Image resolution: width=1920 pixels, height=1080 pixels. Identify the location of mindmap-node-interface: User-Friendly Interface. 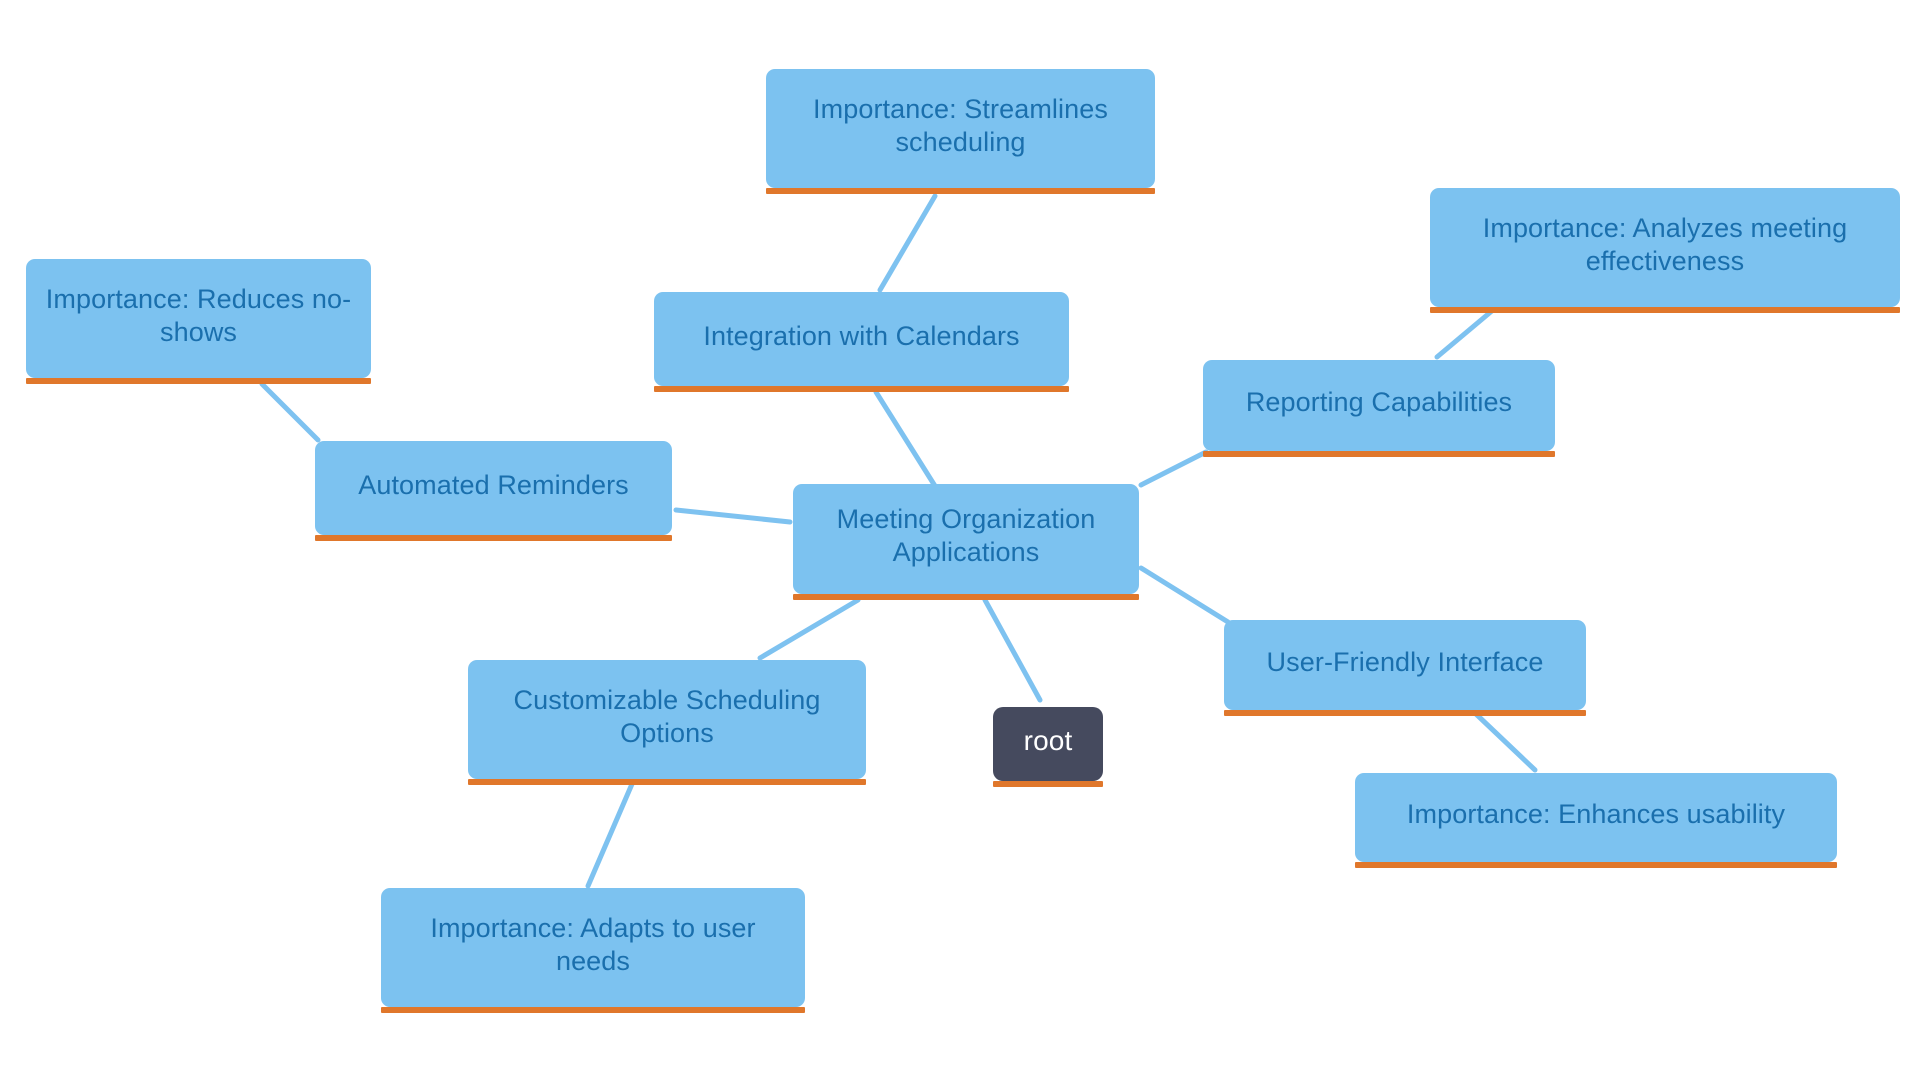
(1405, 668).